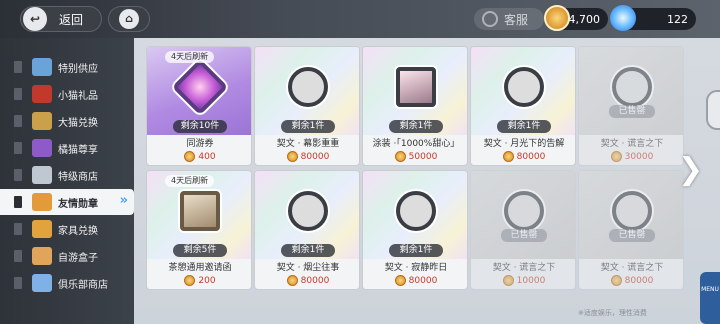 This screenshot has height=324, width=720. Describe the element at coordinates (423, 156) in the screenshot. I see `price-value: 50000` at that location.